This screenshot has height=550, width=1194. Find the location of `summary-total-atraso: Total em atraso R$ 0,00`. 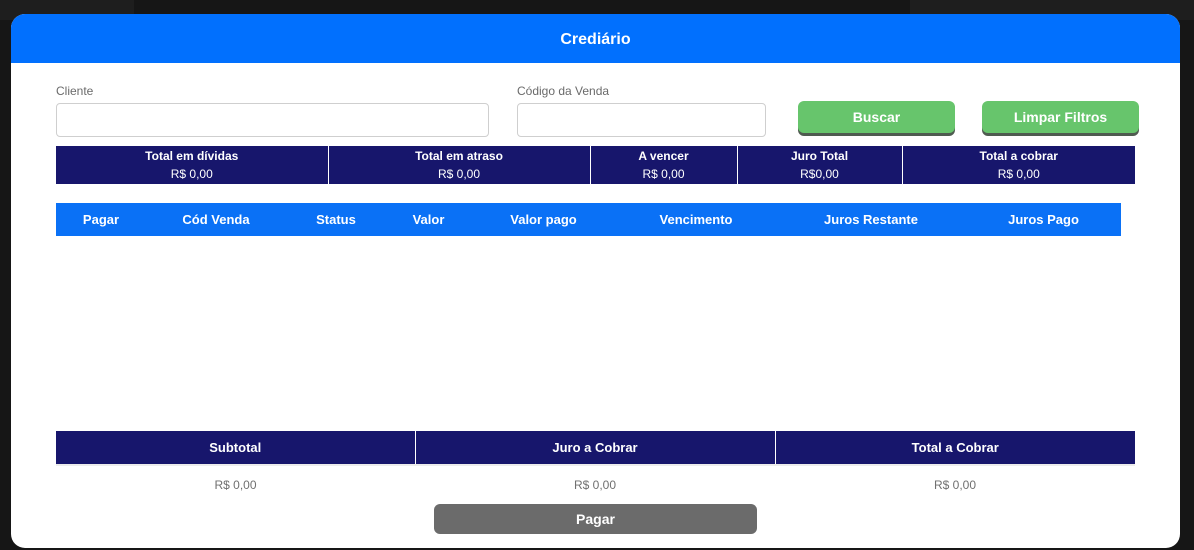

summary-total-atraso: Total em atraso R$ 0,00 is located at coordinates (458, 165).